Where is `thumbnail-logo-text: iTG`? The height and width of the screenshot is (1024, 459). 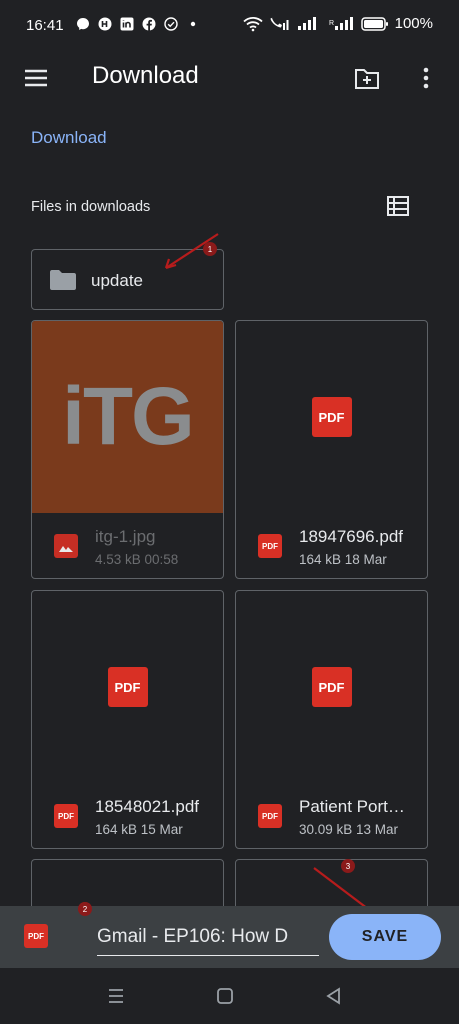 thumbnail-logo-text: iTG is located at coordinates (128, 416).